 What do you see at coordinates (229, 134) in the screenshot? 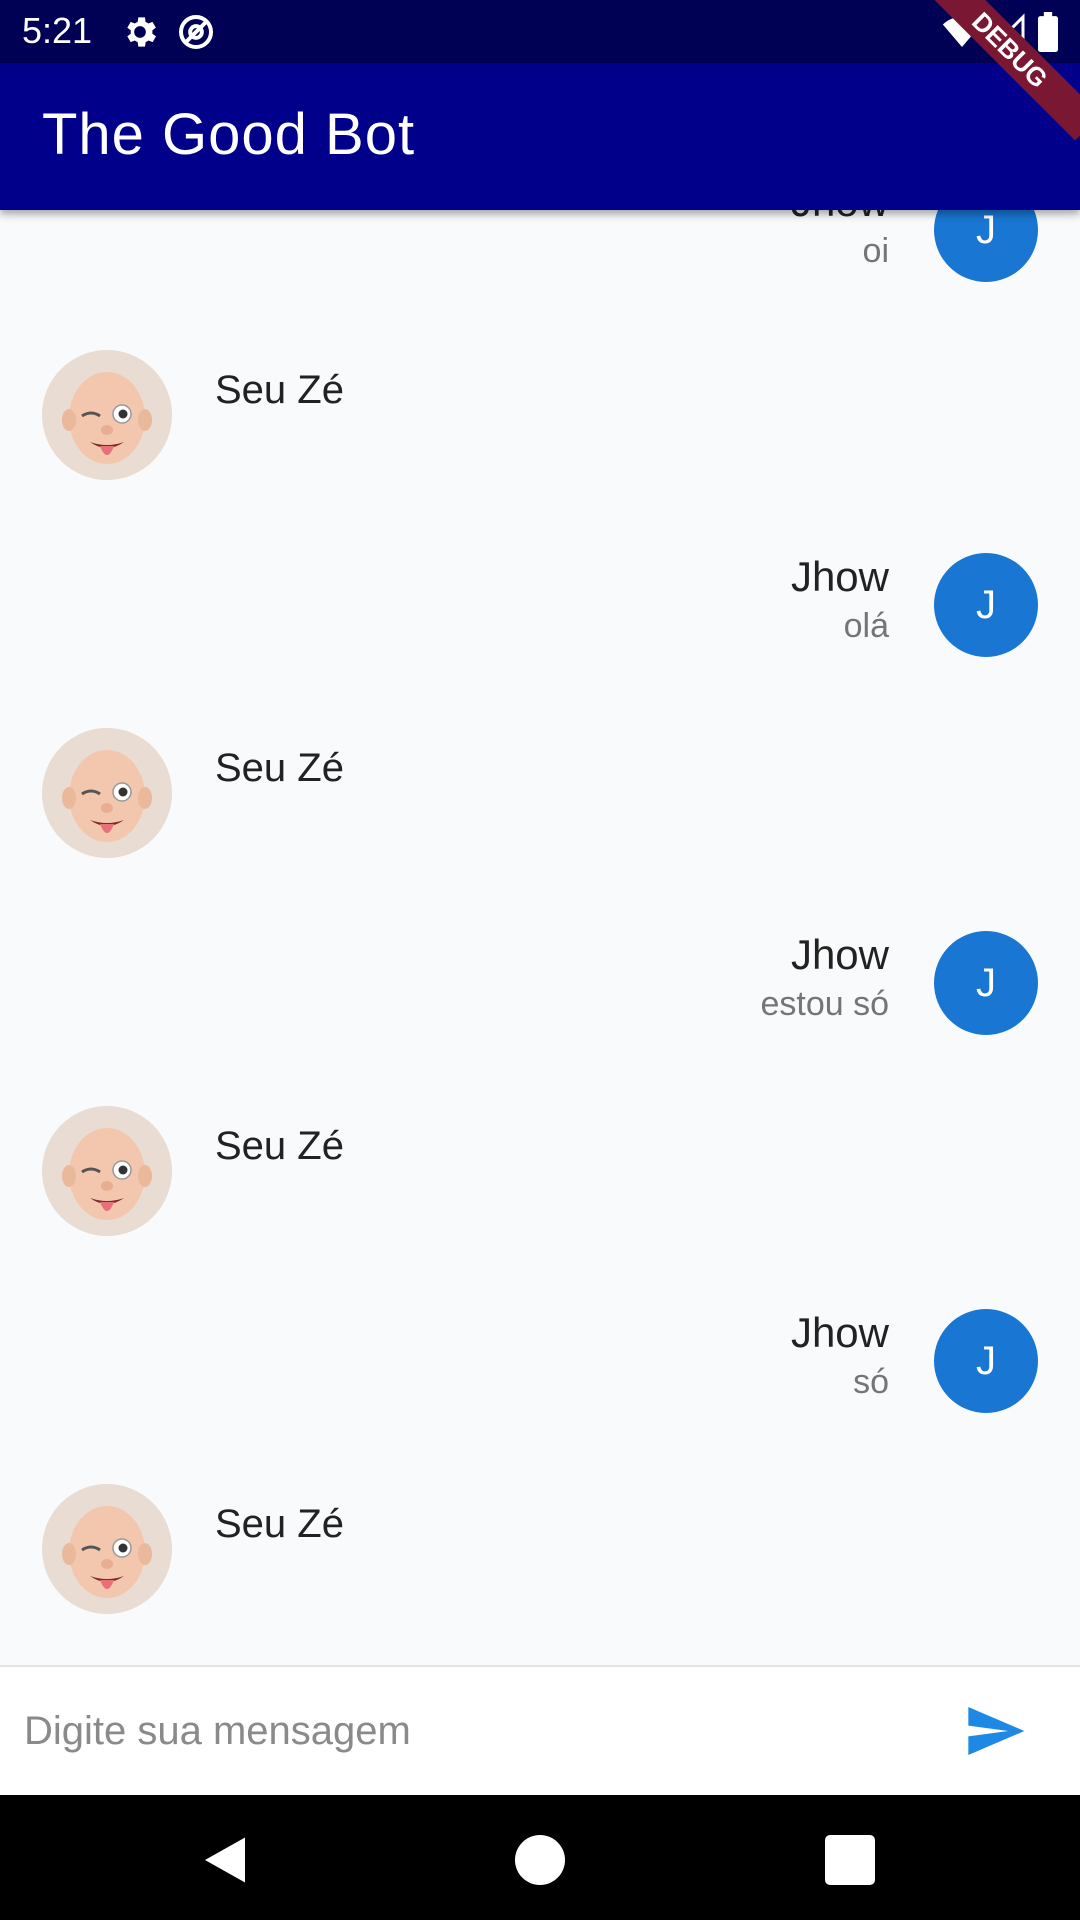
I see `app-title: The Good Bot` at bounding box center [229, 134].